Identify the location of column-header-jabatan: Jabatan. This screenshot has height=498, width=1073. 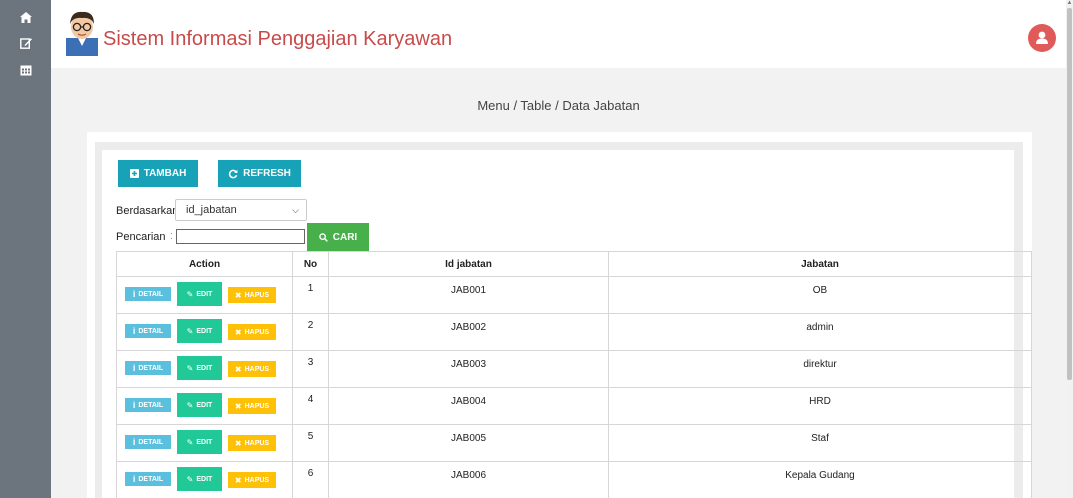
(820, 264).